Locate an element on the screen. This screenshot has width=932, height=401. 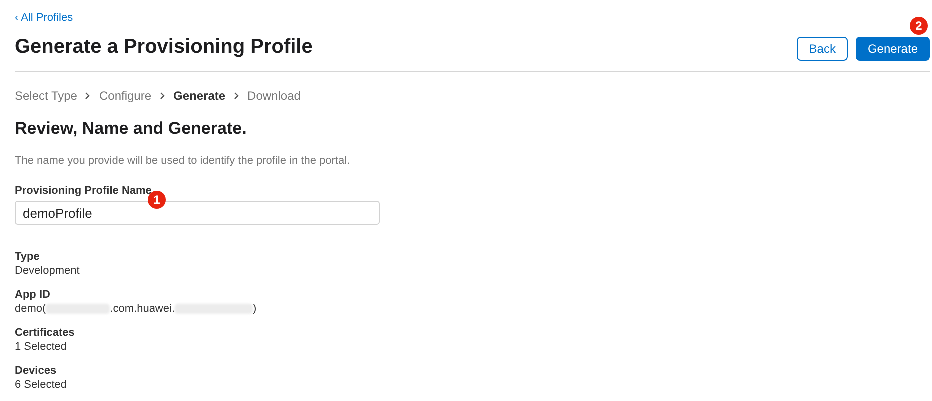
detail-value: Development is located at coordinates (47, 271).